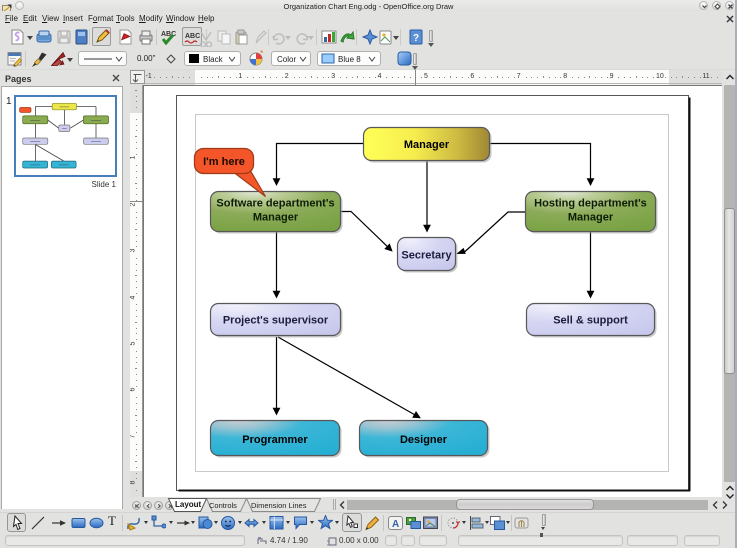  I want to click on svg-text: Designer, so click(424, 440).